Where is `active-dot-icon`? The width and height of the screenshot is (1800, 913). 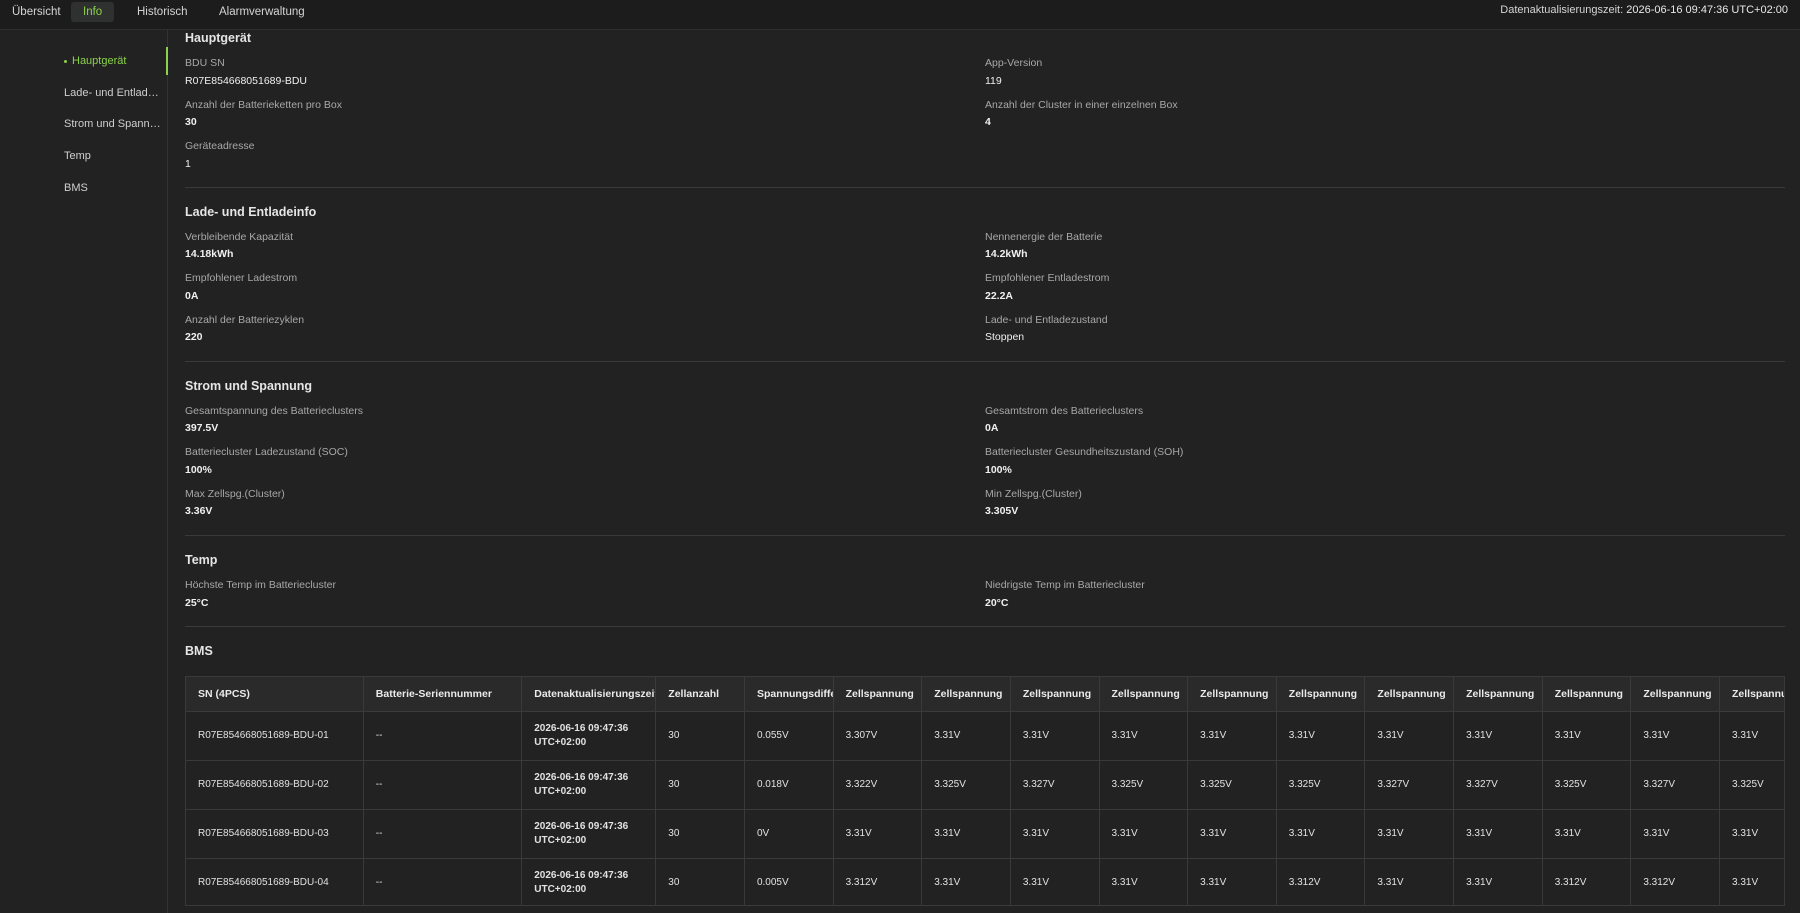
active-dot-icon is located at coordinates (65, 61).